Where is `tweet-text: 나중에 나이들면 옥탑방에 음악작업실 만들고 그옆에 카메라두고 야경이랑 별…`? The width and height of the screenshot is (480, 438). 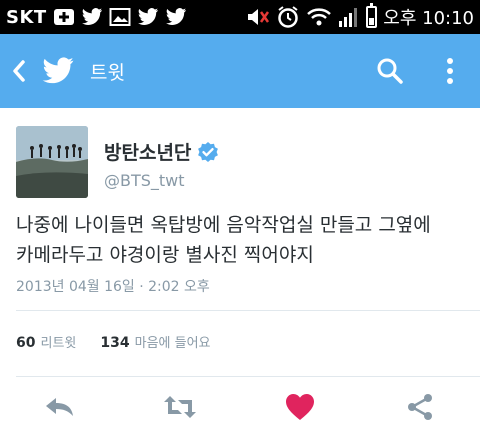 tweet-text: 나중에 나이들면 옥탑방에 음악작업실 만들고 그옆에 카메라두고 야경이랑 별… is located at coordinates (244, 240).